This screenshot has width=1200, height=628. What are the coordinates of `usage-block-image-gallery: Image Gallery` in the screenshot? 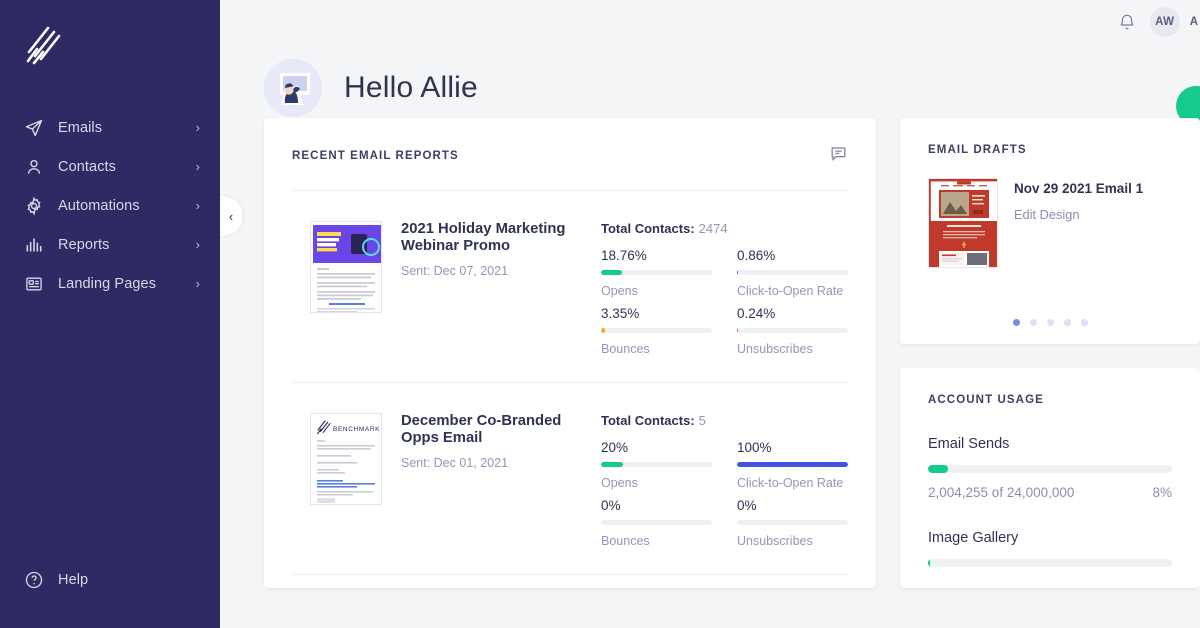 It's located at (1050, 548).